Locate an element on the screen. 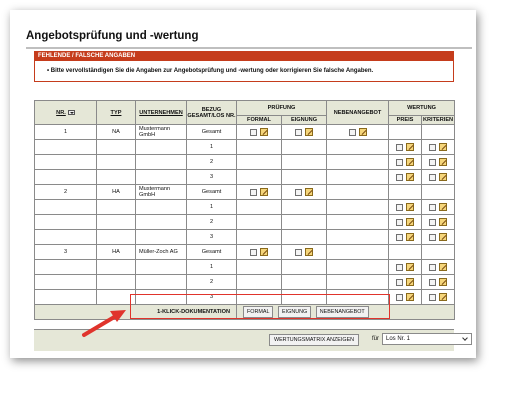  table-row: 3 is located at coordinates (245, 237).